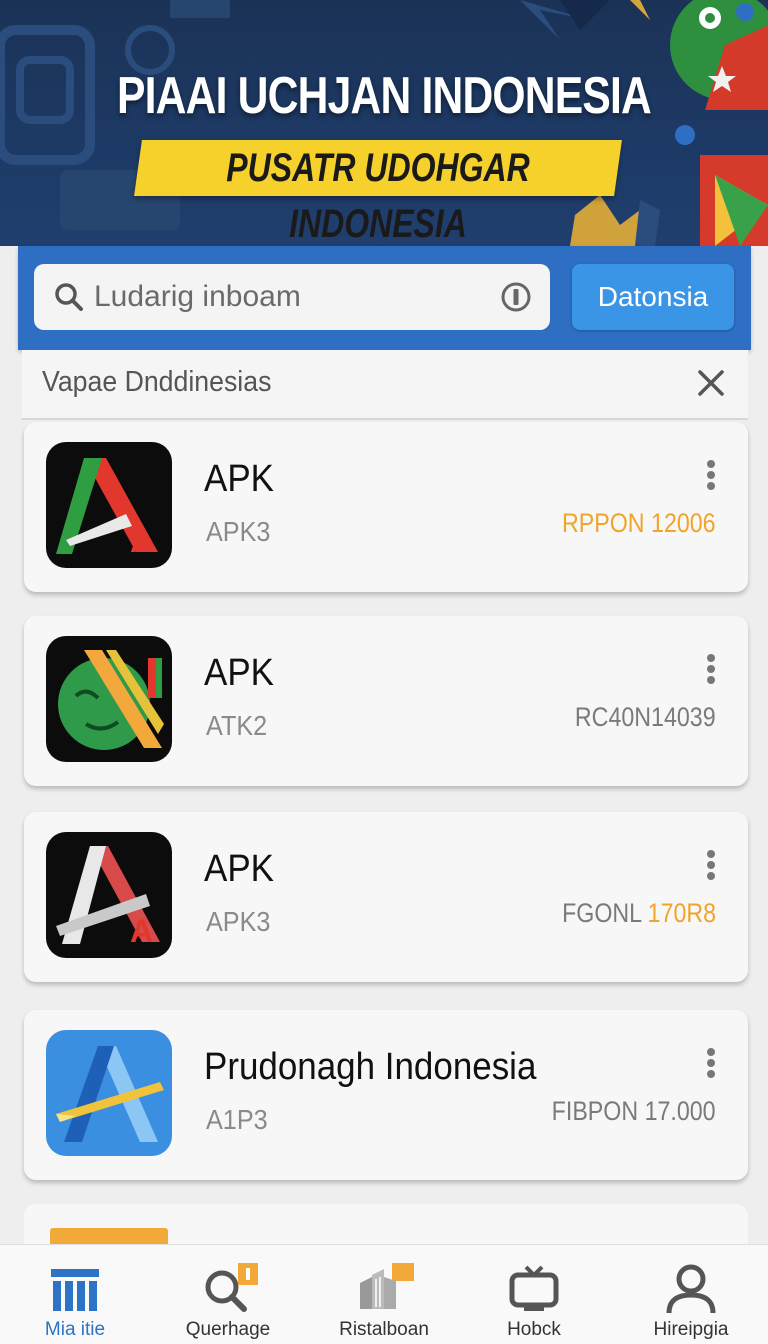  Describe the element at coordinates (384, 96) in the screenshot. I see `banner-title: PIAAI UCHJAN INDONESIA` at that location.